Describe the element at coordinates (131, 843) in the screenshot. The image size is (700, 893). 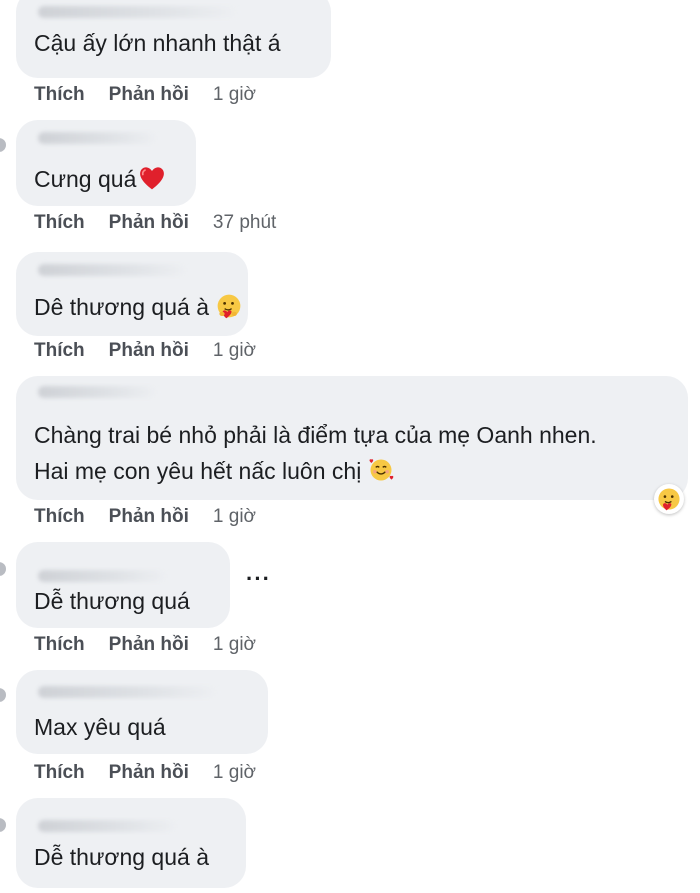
I see `comment-bubble: Dễ thương quá à` at that location.